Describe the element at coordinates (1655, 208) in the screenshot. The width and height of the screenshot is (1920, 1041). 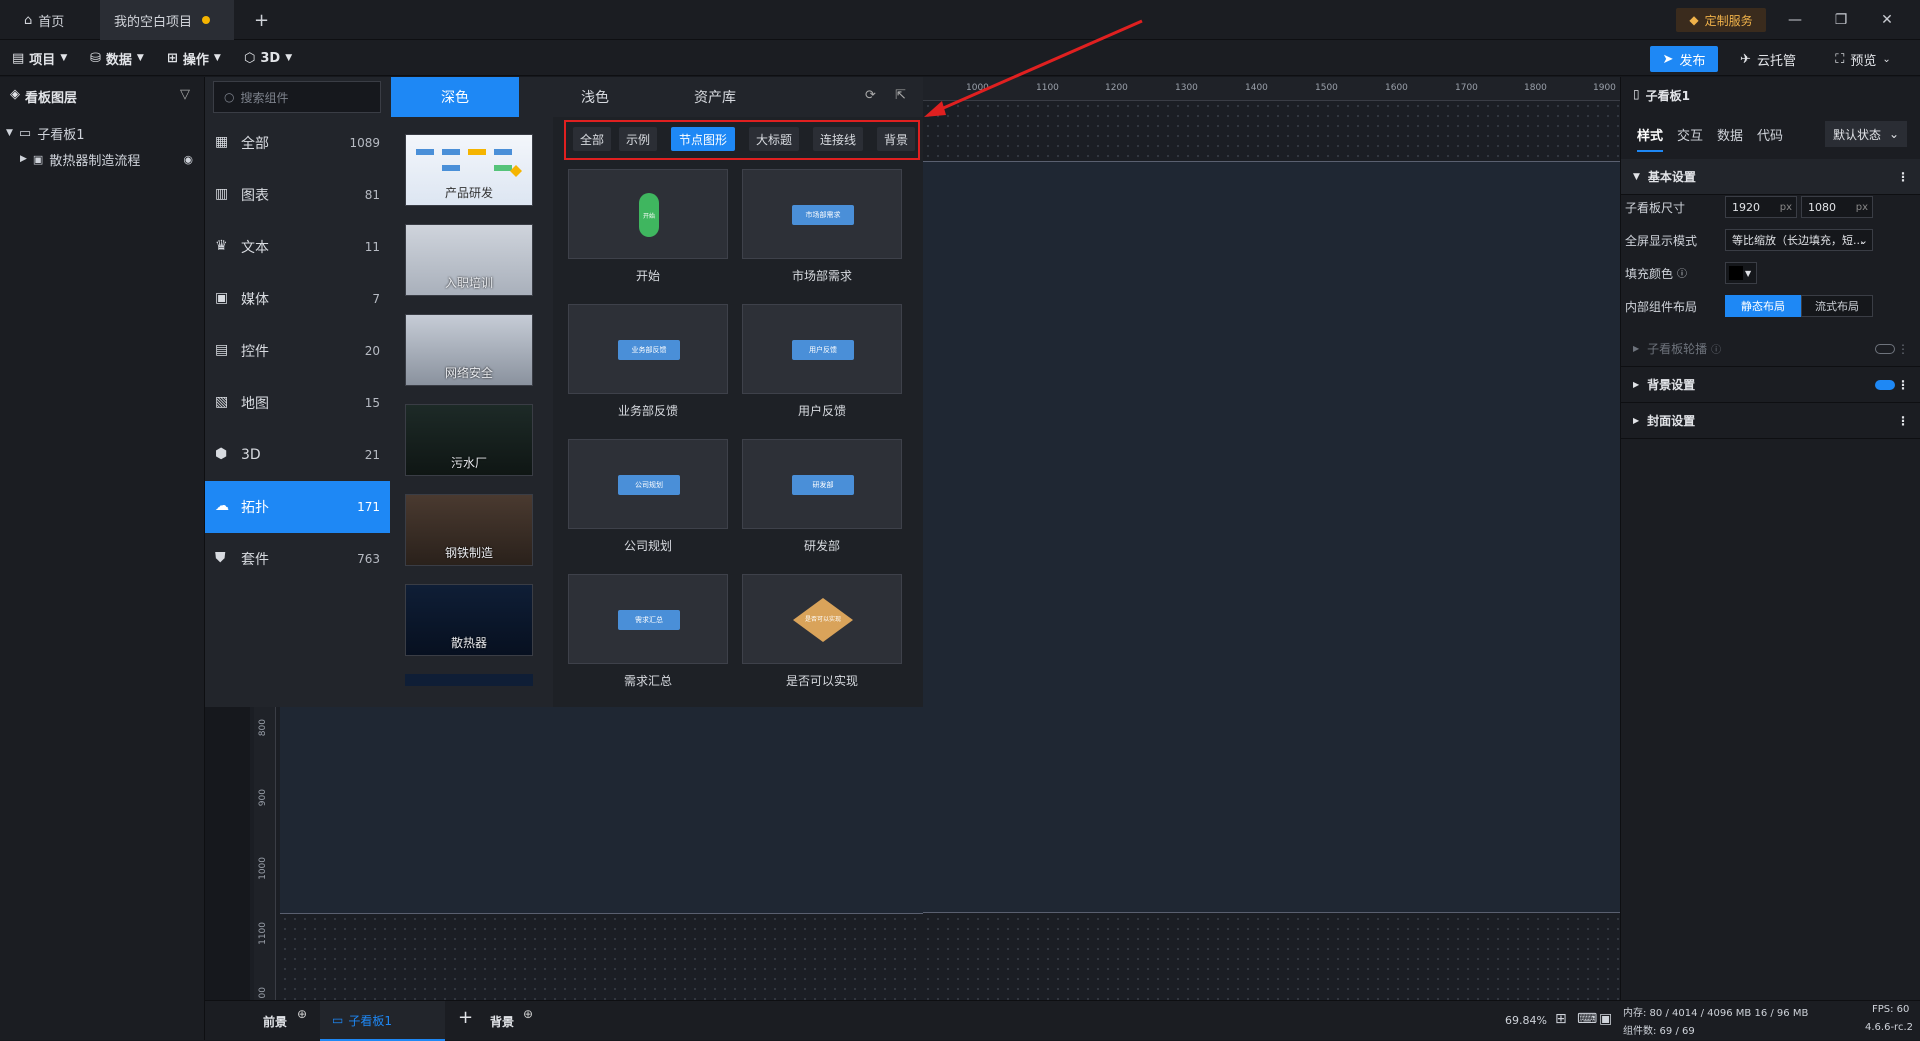
I see `size-label: 子看板尺寸` at that location.